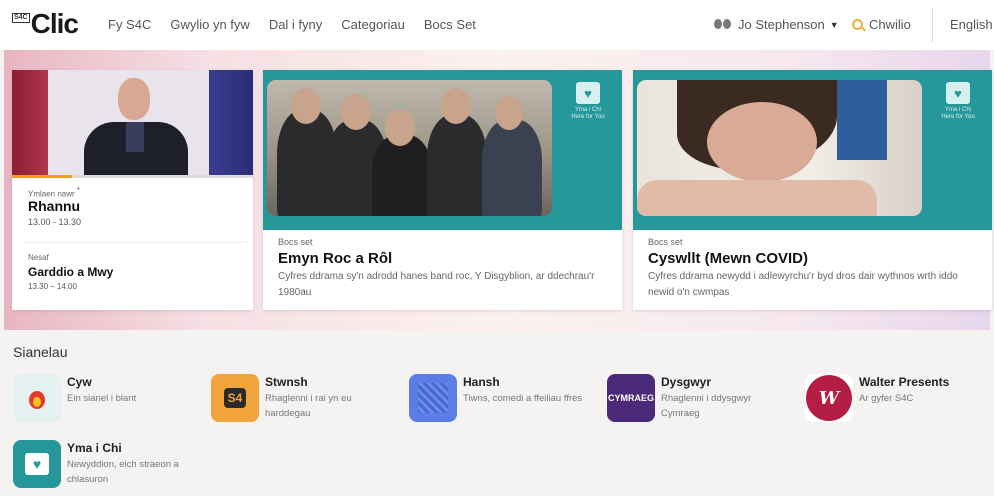 This screenshot has height=496, width=994. I want to click on yma-i-chi-icon: ♥, so click(37, 464).